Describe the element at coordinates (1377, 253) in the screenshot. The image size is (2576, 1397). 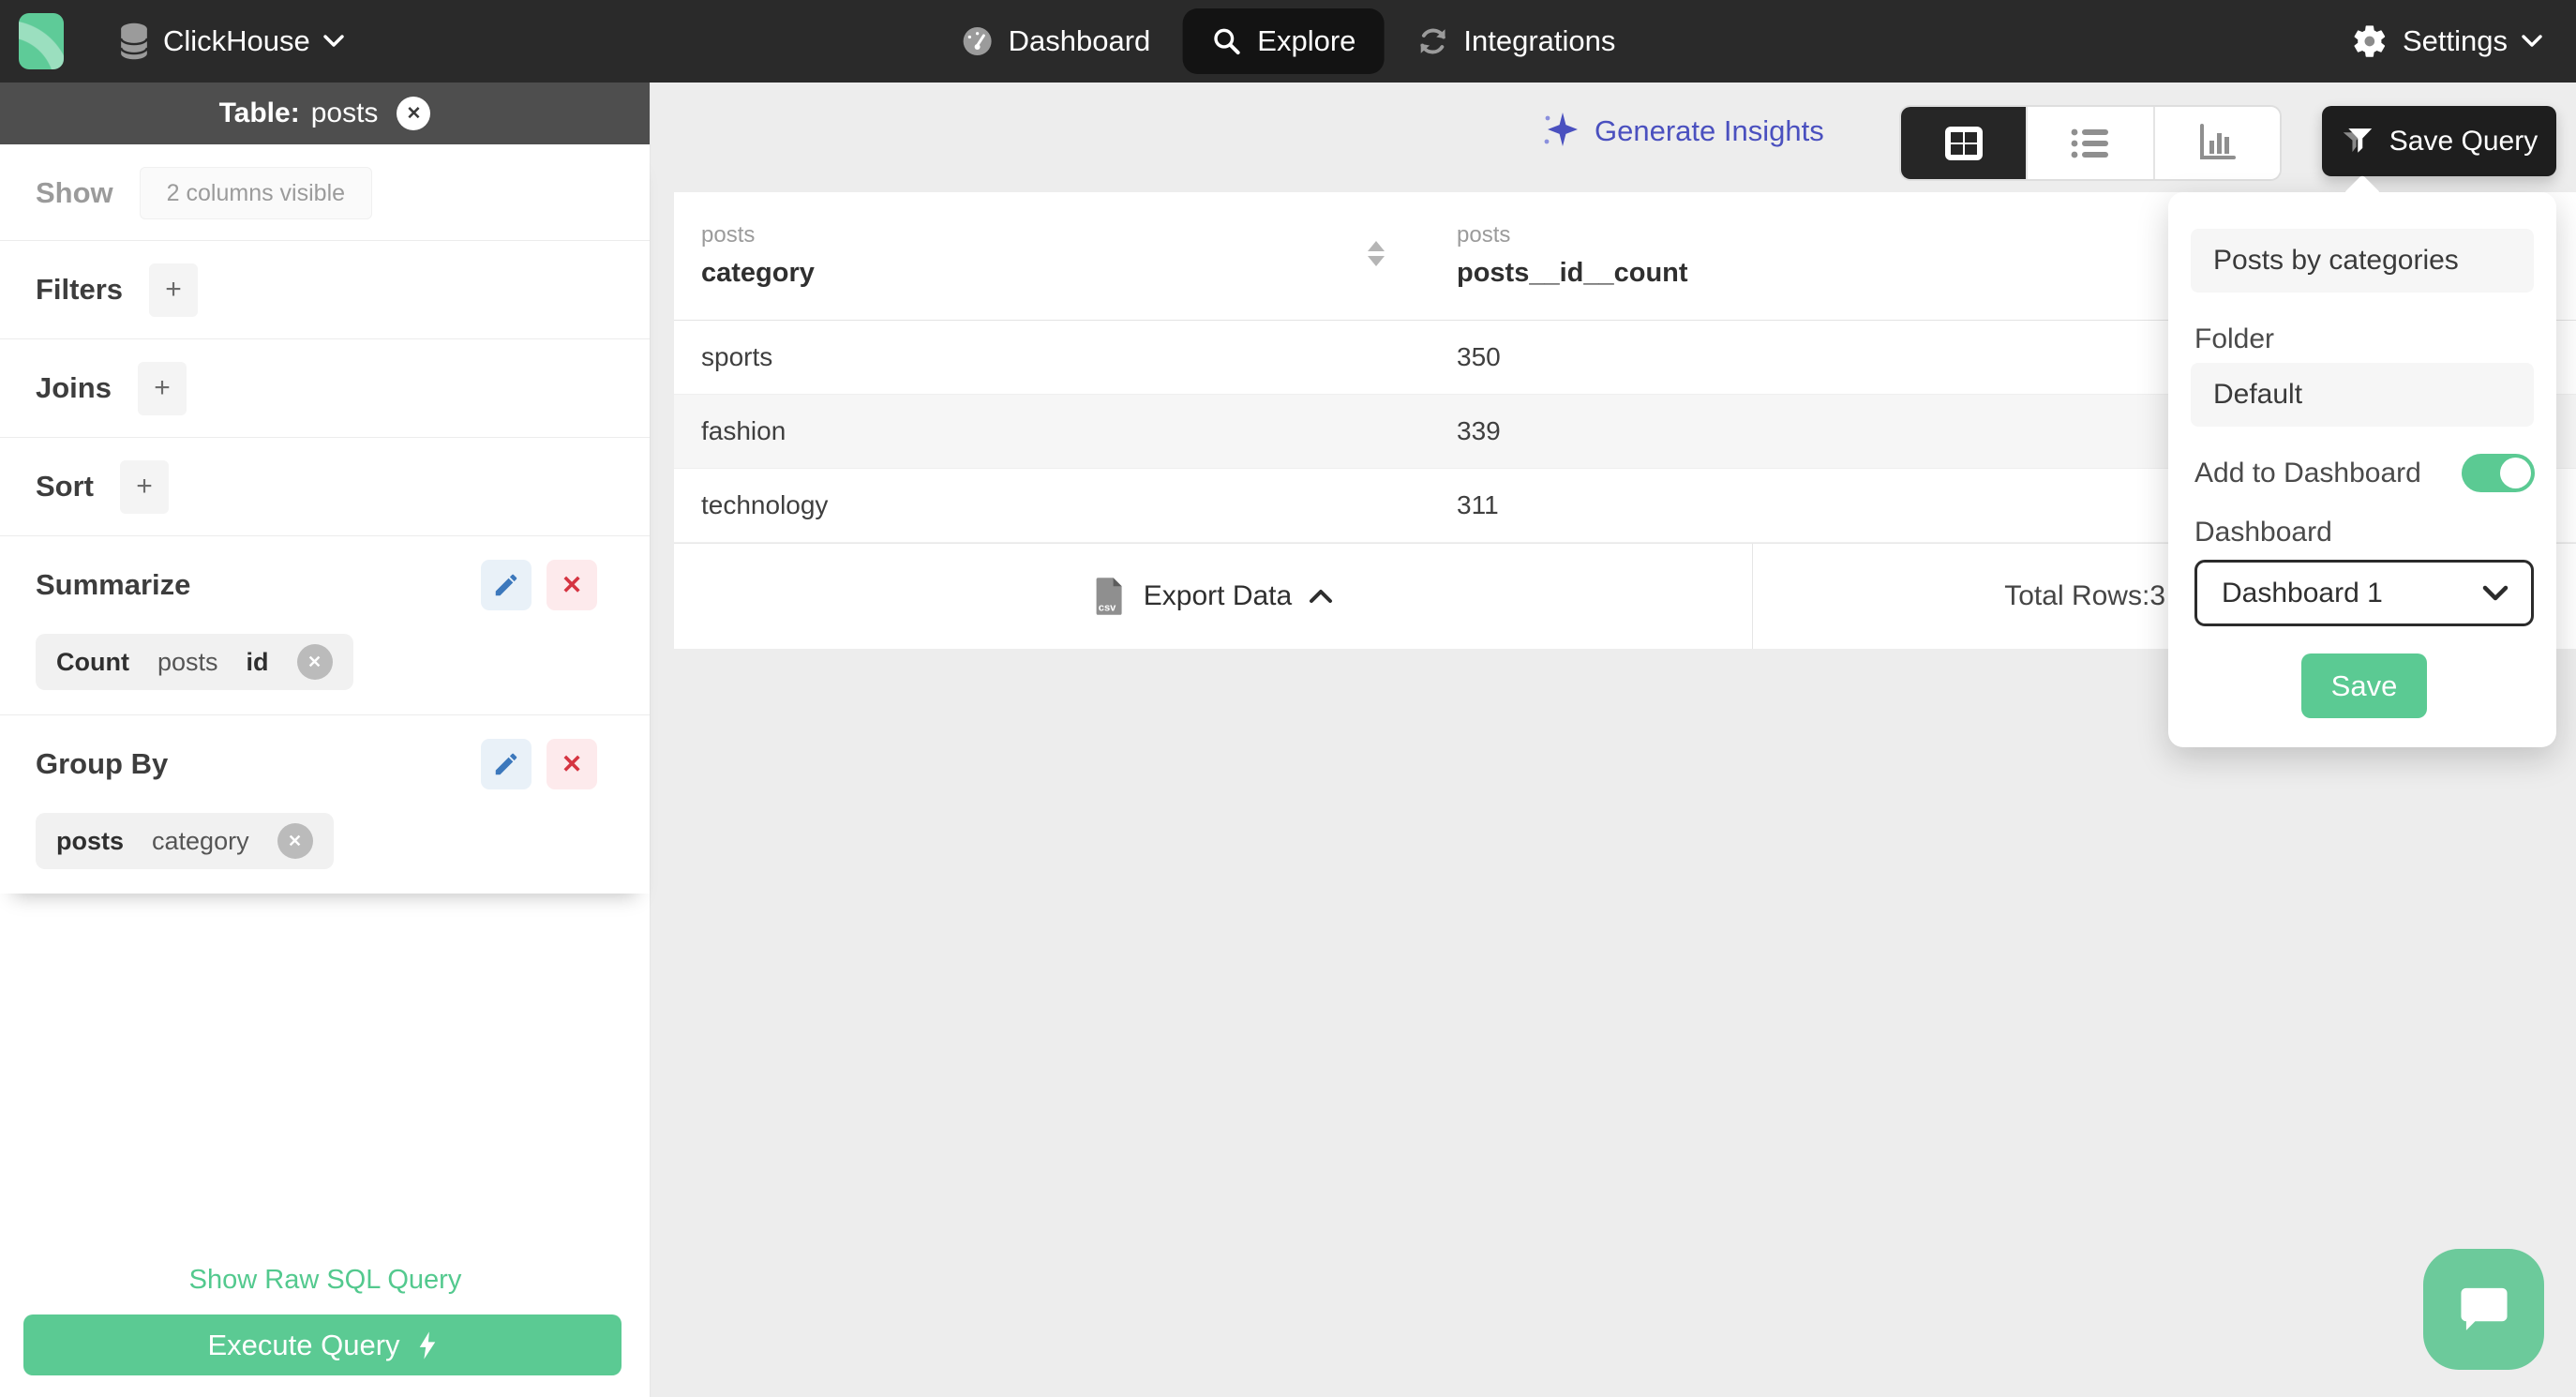
I see `sort-toggle-icon` at that location.